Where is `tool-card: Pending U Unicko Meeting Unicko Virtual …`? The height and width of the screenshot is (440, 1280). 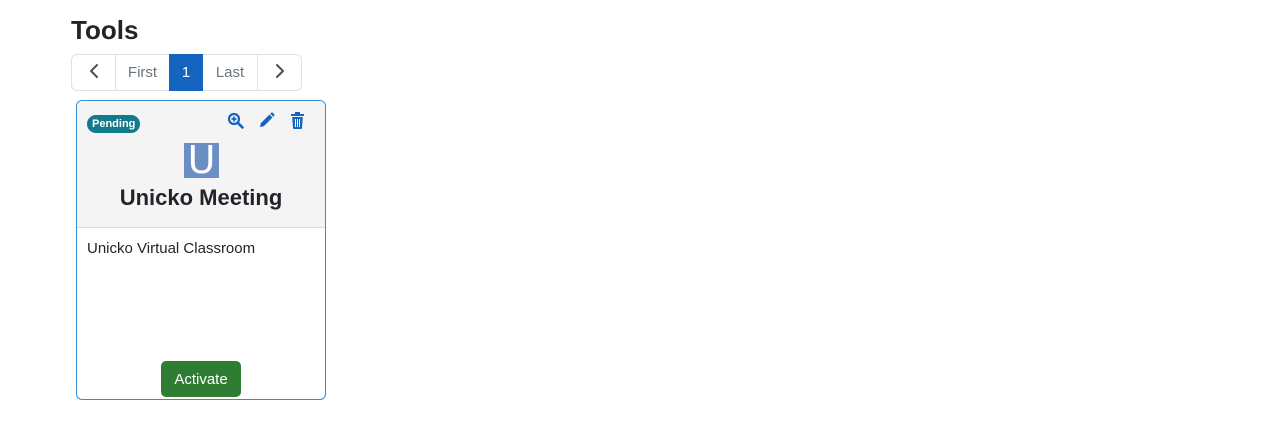
tool-card: Pending U Unicko Meeting Unicko Virtual … is located at coordinates (201, 250).